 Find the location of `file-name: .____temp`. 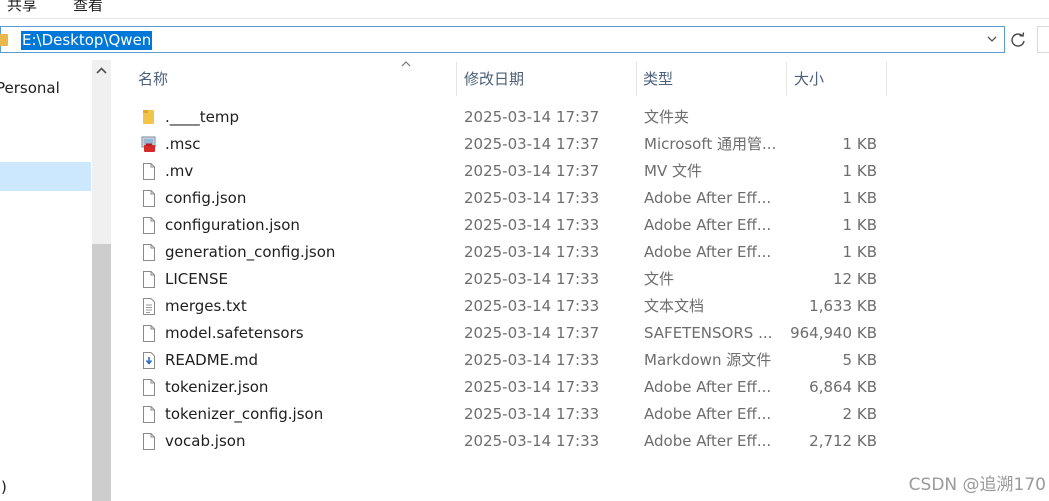

file-name: .____temp is located at coordinates (202, 117).